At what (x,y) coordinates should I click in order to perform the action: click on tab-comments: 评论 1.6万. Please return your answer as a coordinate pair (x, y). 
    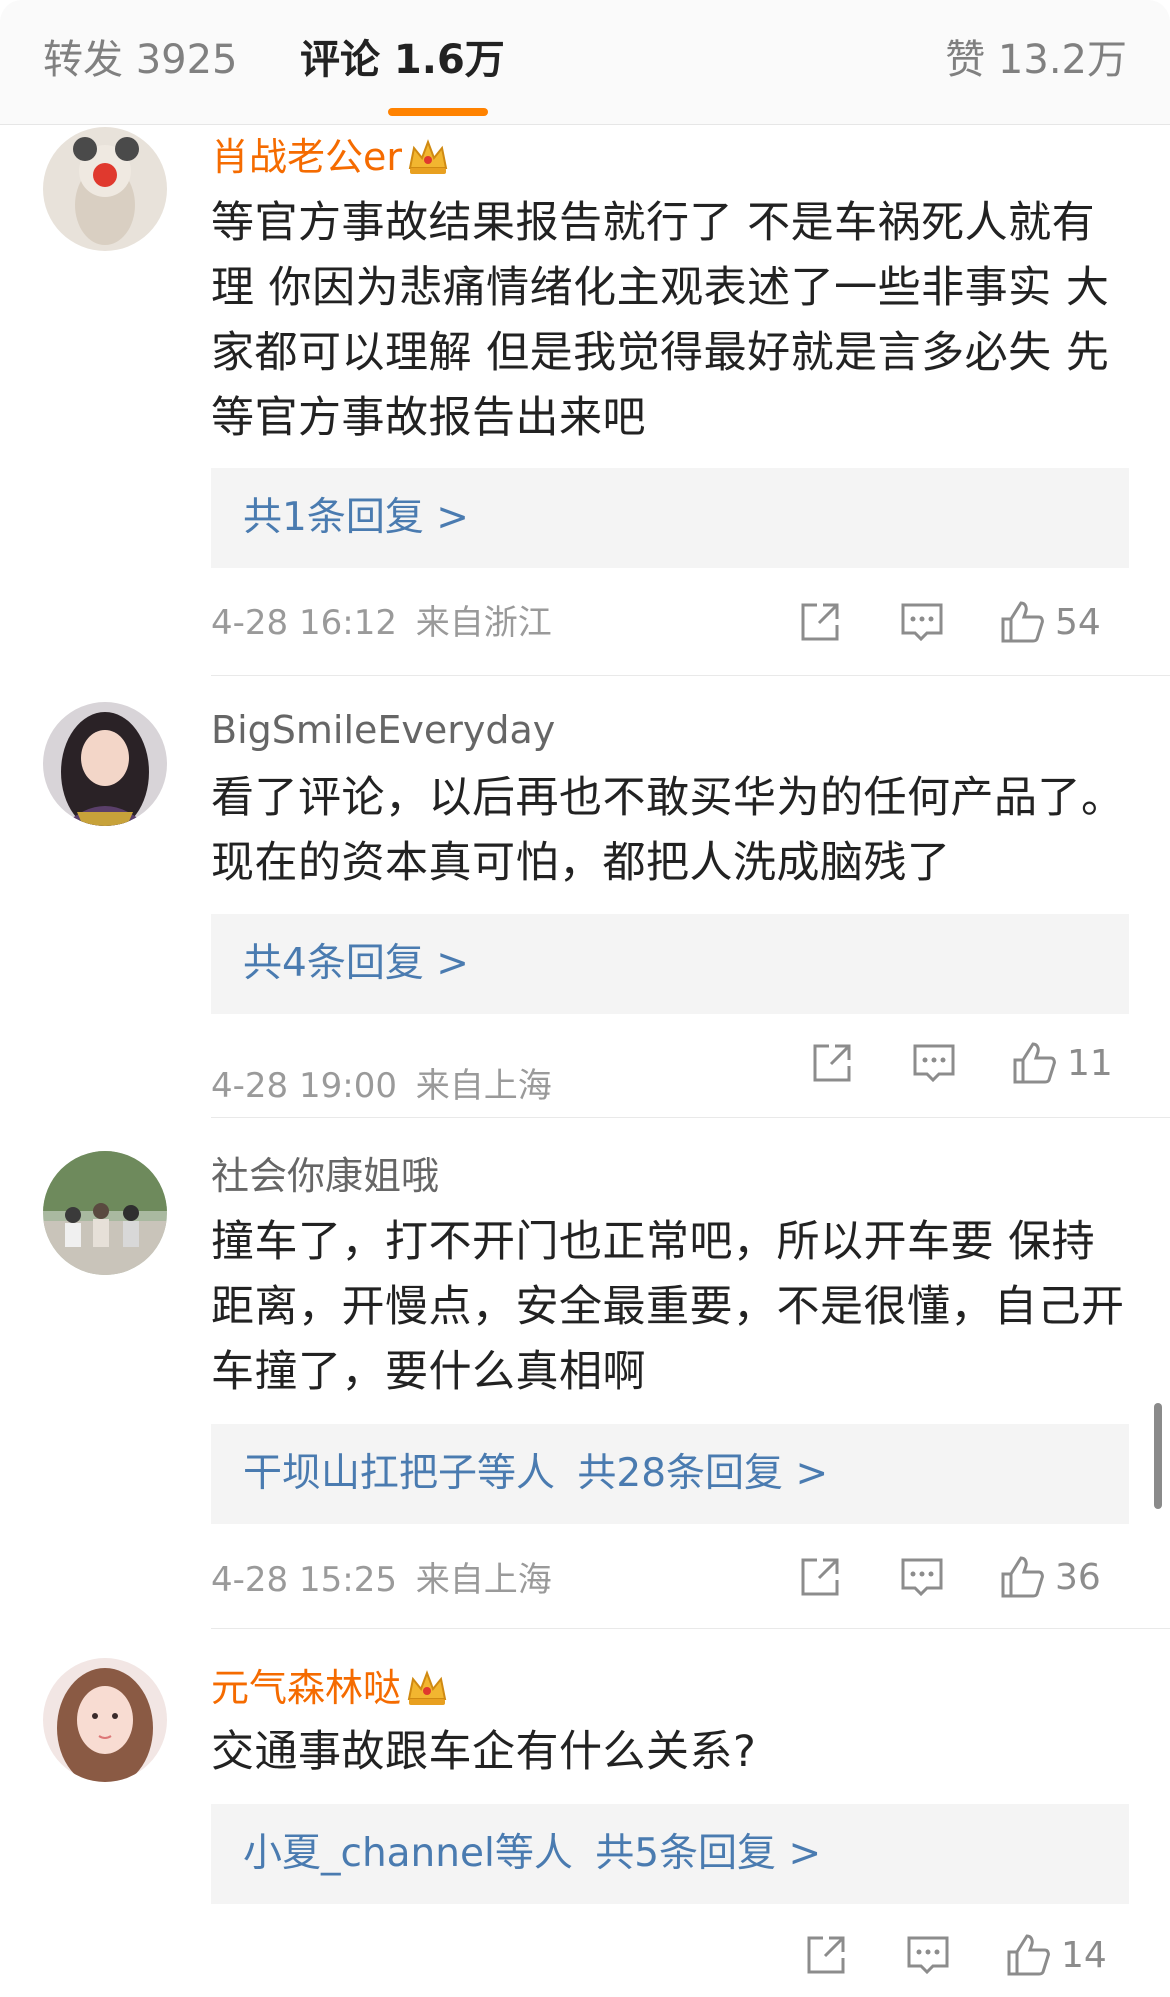
    Looking at the image, I should click on (402, 60).